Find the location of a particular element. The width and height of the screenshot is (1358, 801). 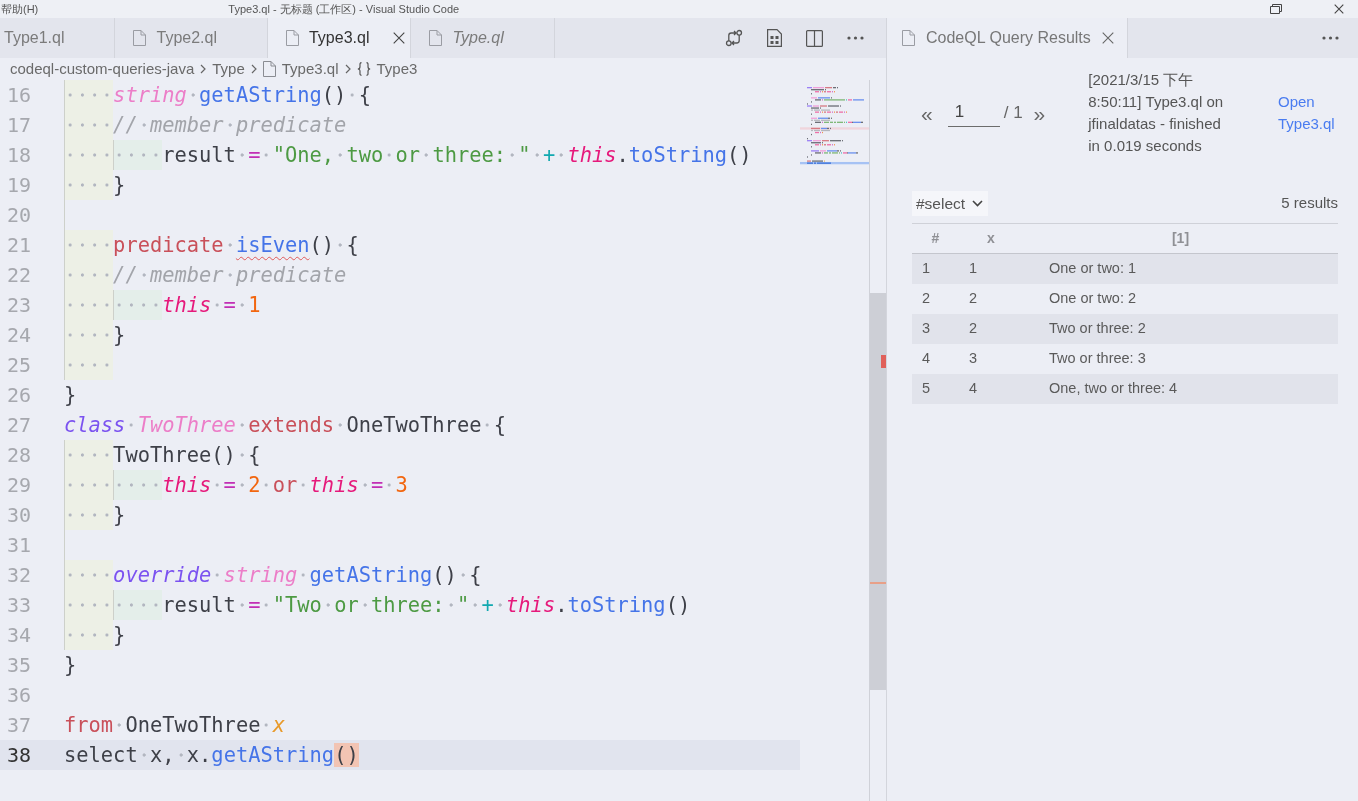

table-cell: Two or three: 2 is located at coordinates (1180, 328).